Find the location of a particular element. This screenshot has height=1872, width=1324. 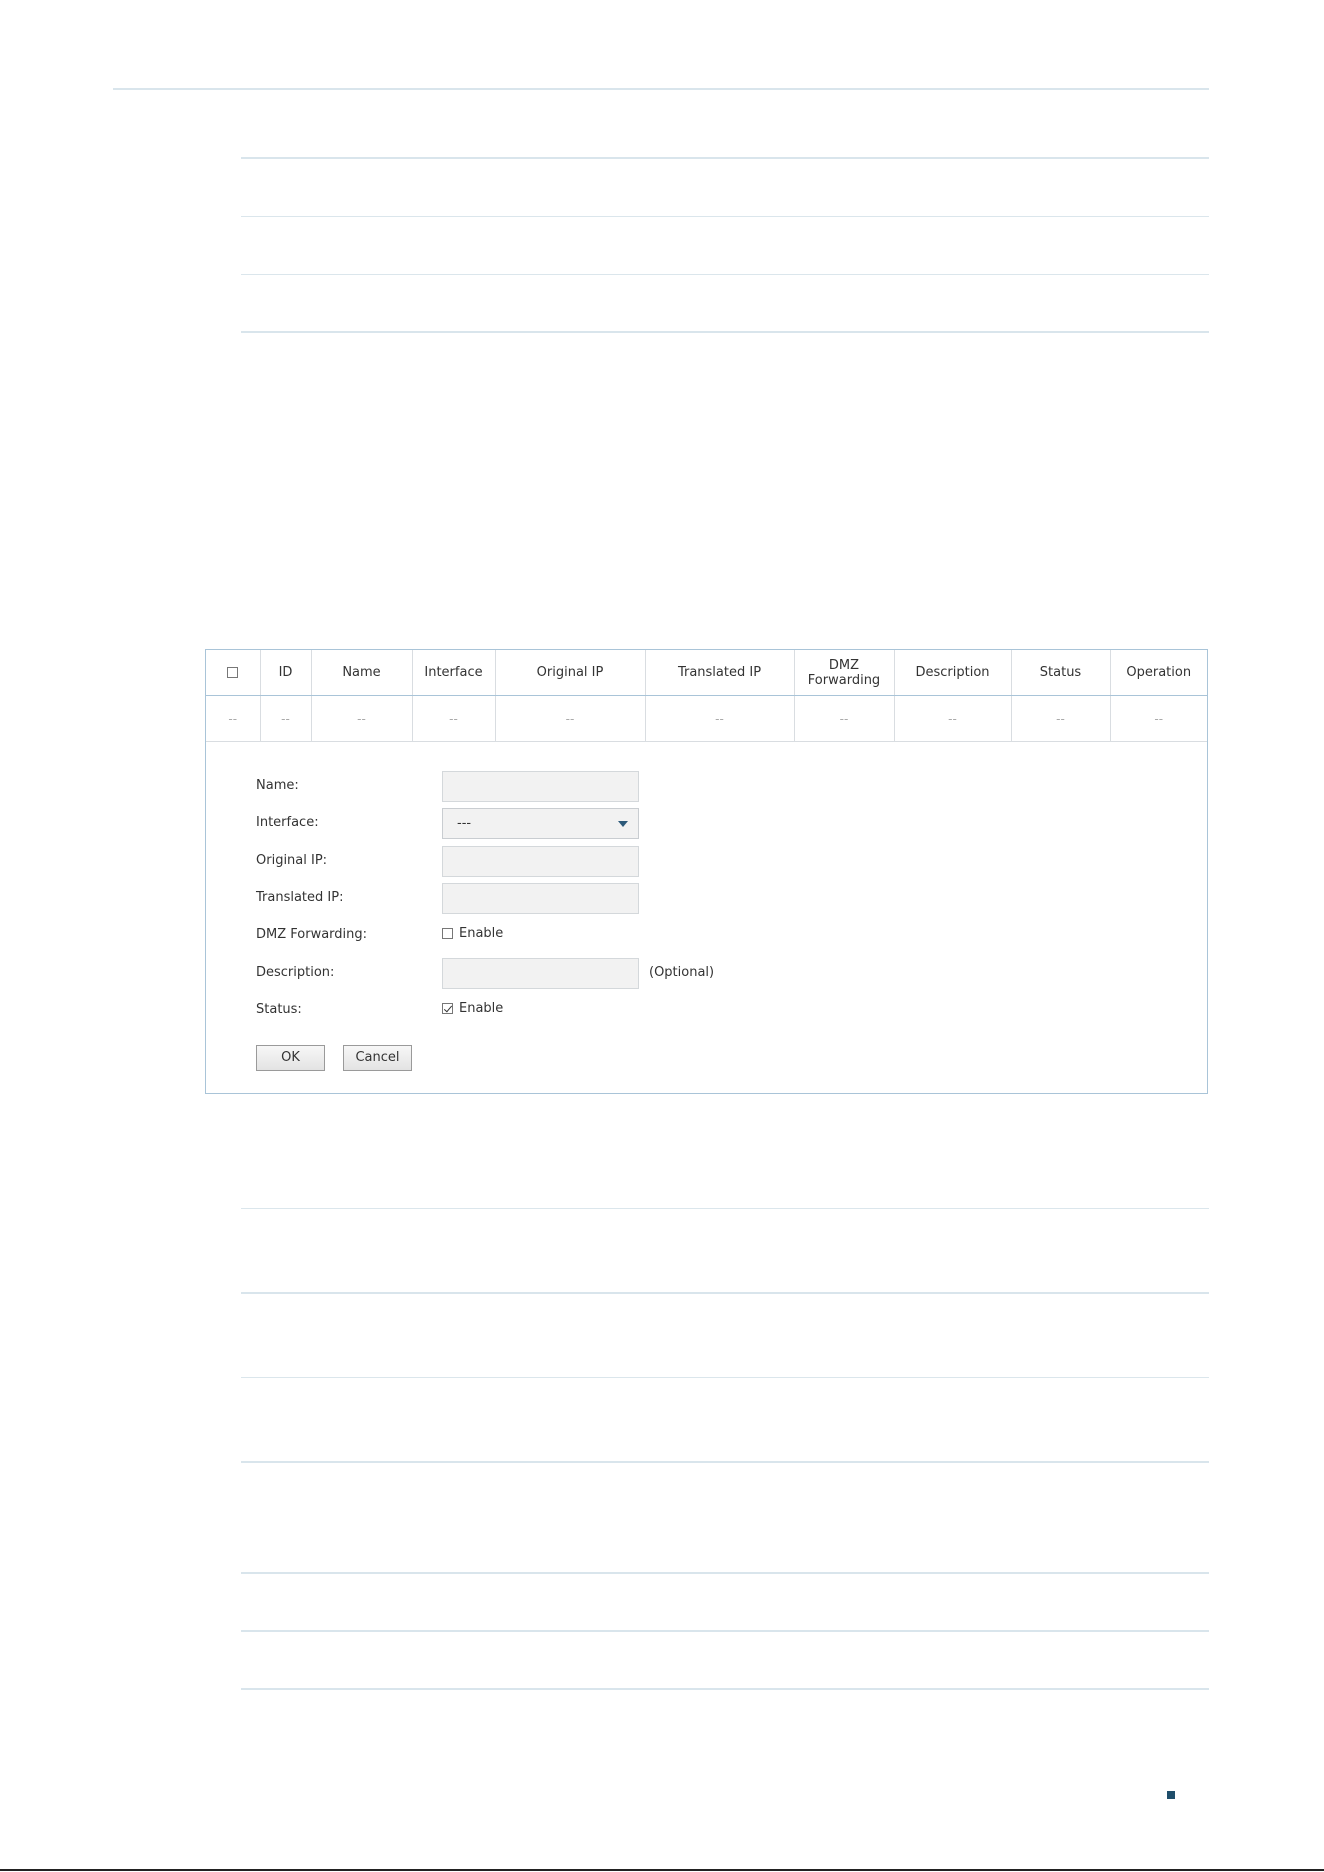

select-all-cell is located at coordinates (233, 673).